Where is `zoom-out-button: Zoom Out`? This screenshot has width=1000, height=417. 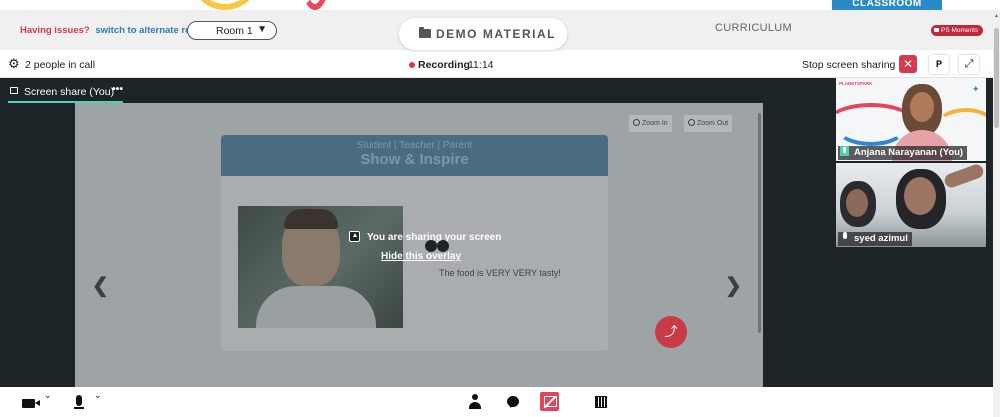
zoom-out-button: Zoom Out is located at coordinates (708, 123).